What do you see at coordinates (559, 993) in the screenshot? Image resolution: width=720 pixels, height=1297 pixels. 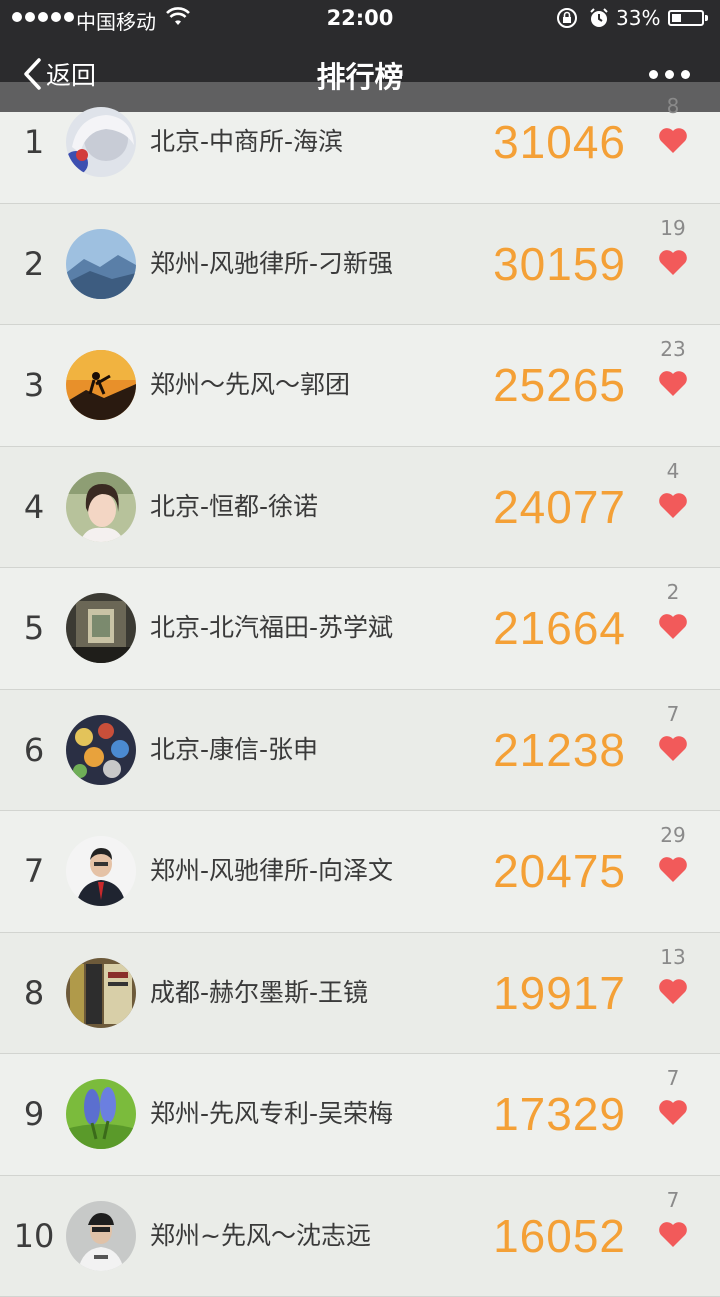 I see `score: 19917` at bounding box center [559, 993].